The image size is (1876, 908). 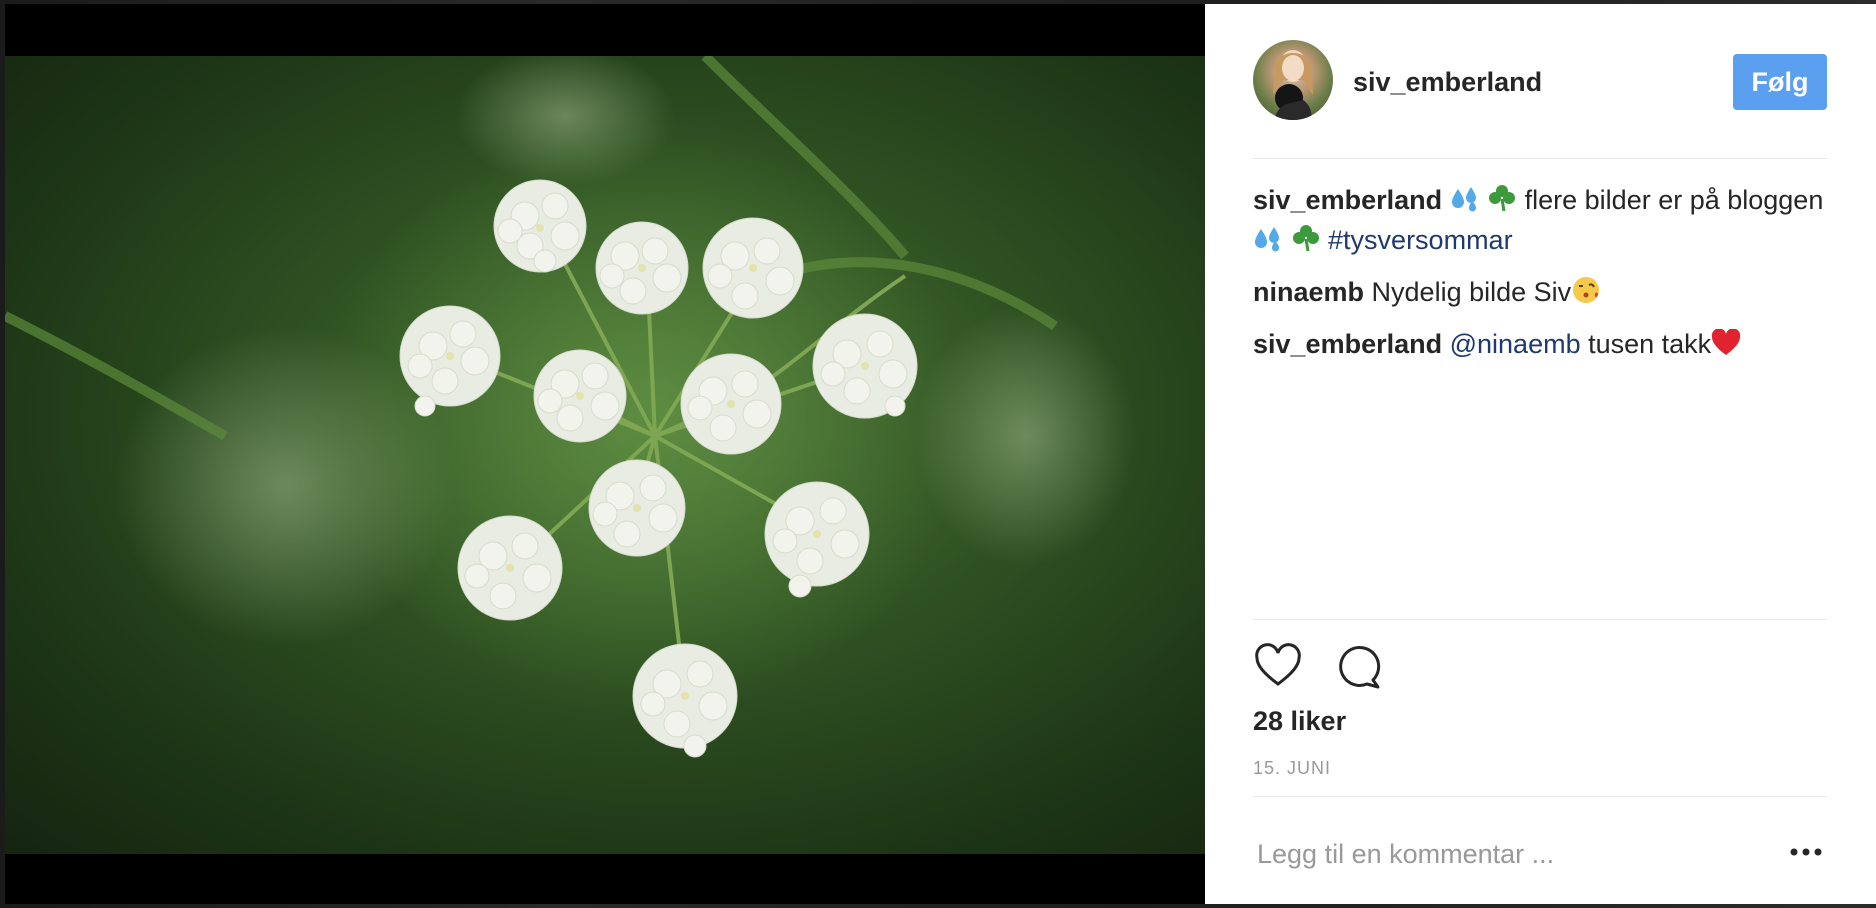 I want to click on heart-icon, so click(x=1278, y=667).